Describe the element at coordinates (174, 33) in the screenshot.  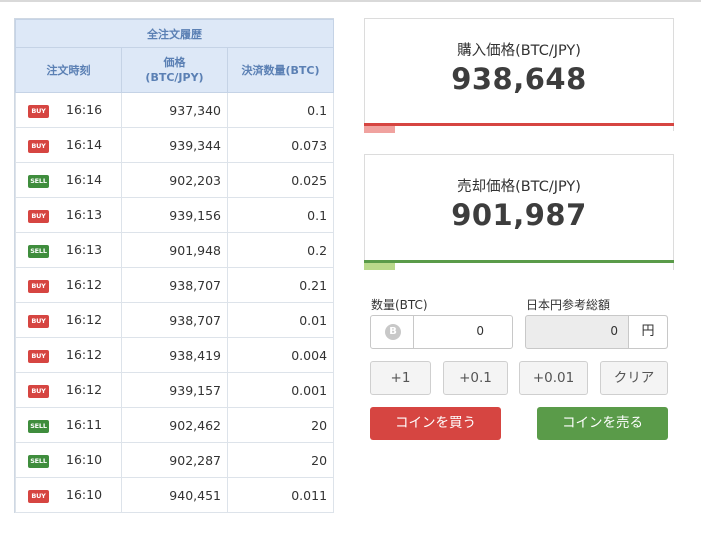
I see `order-history-title: 全注文履歴` at that location.